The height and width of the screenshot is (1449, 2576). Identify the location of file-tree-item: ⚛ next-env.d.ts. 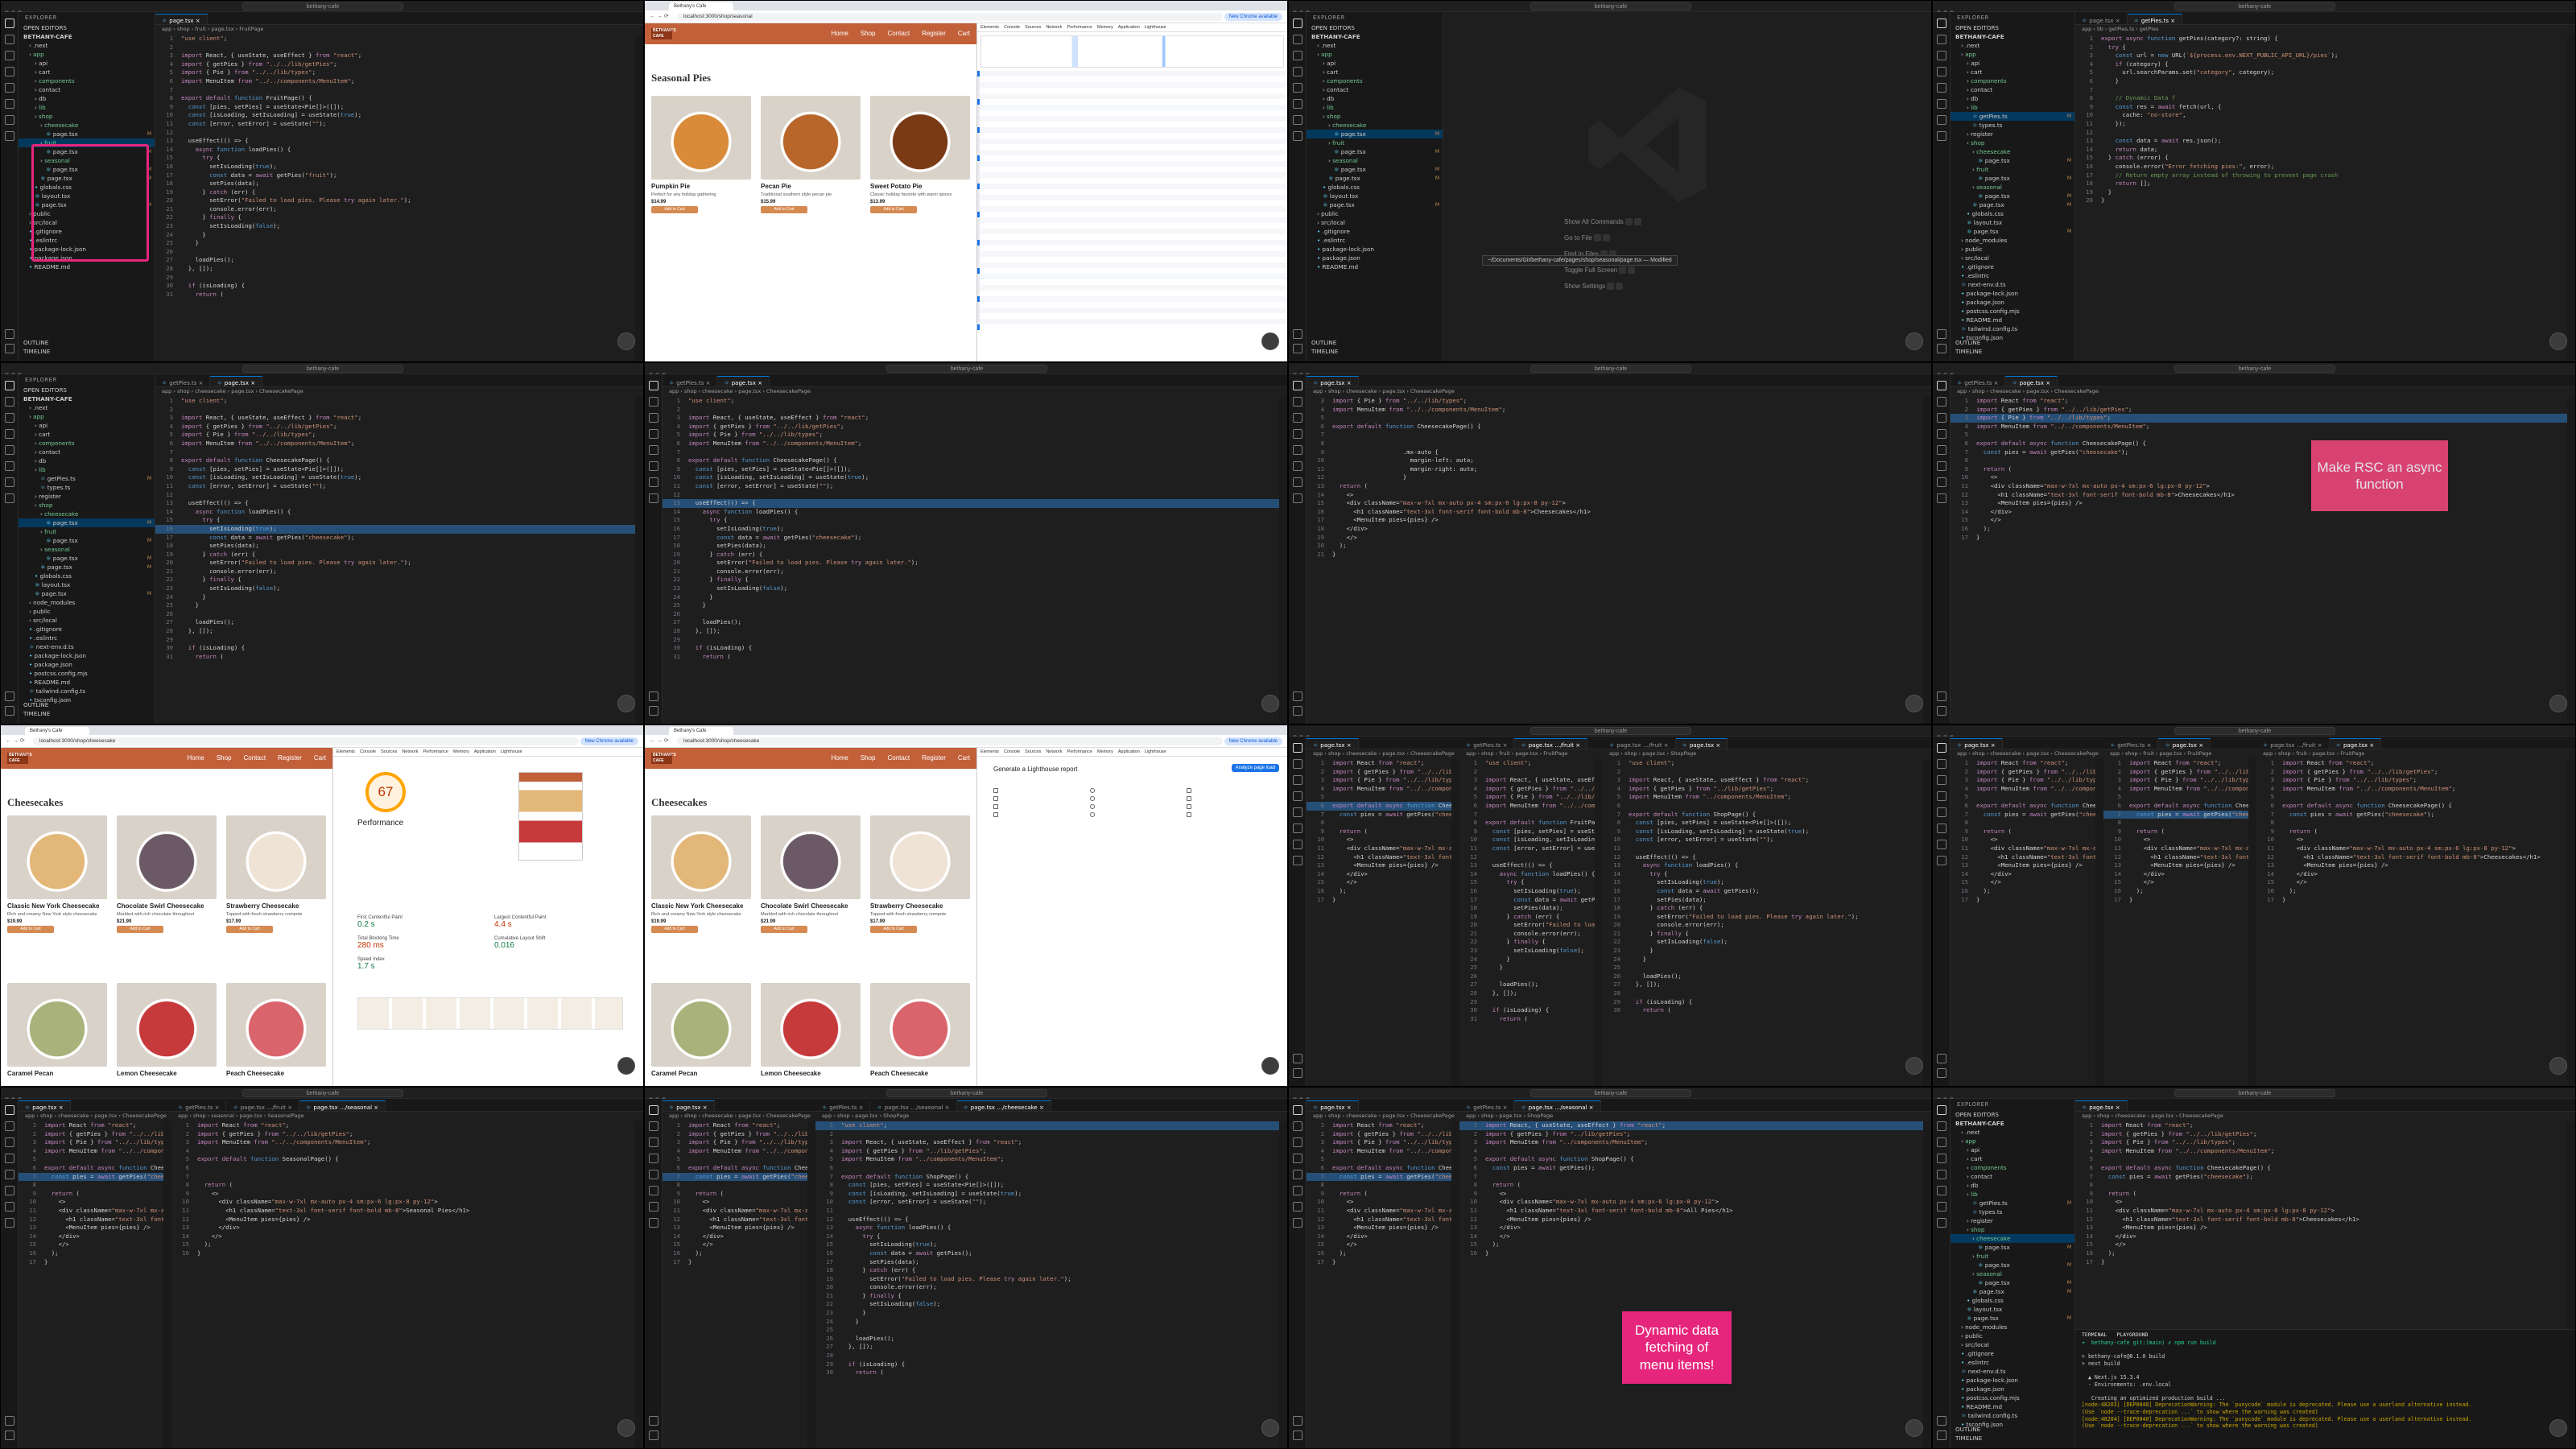
(87, 646).